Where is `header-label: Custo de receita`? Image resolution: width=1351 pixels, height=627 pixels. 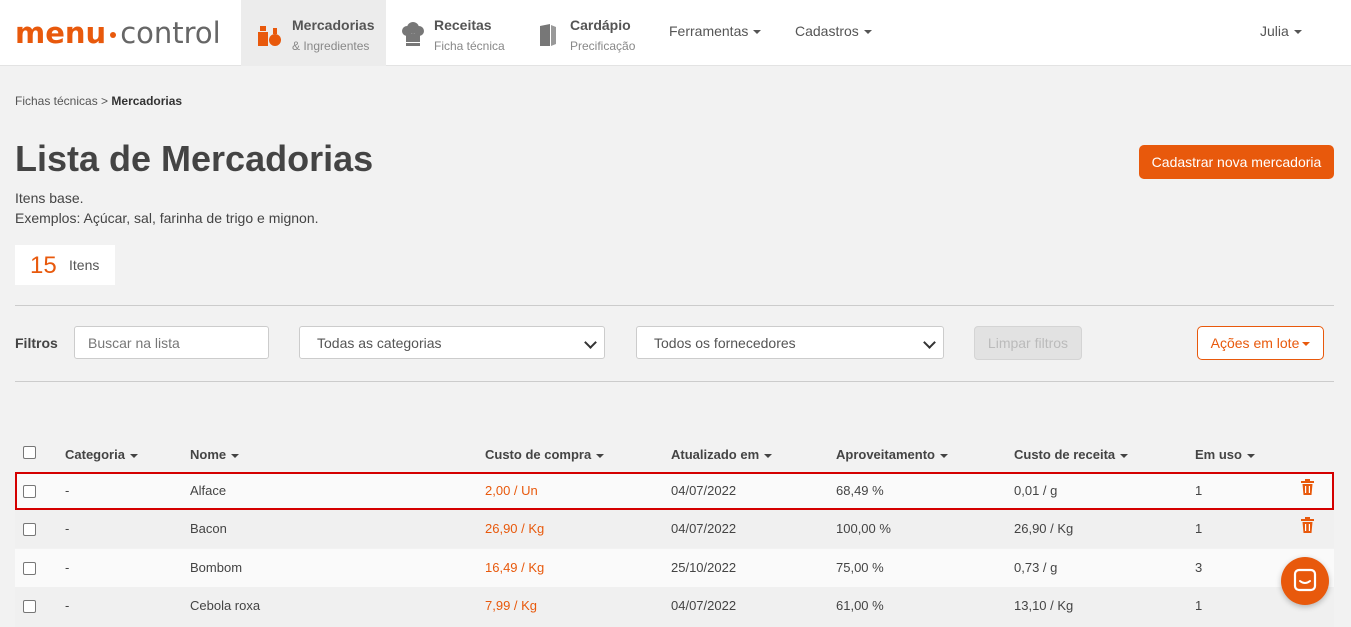
header-label: Custo de receita is located at coordinates (1065, 454).